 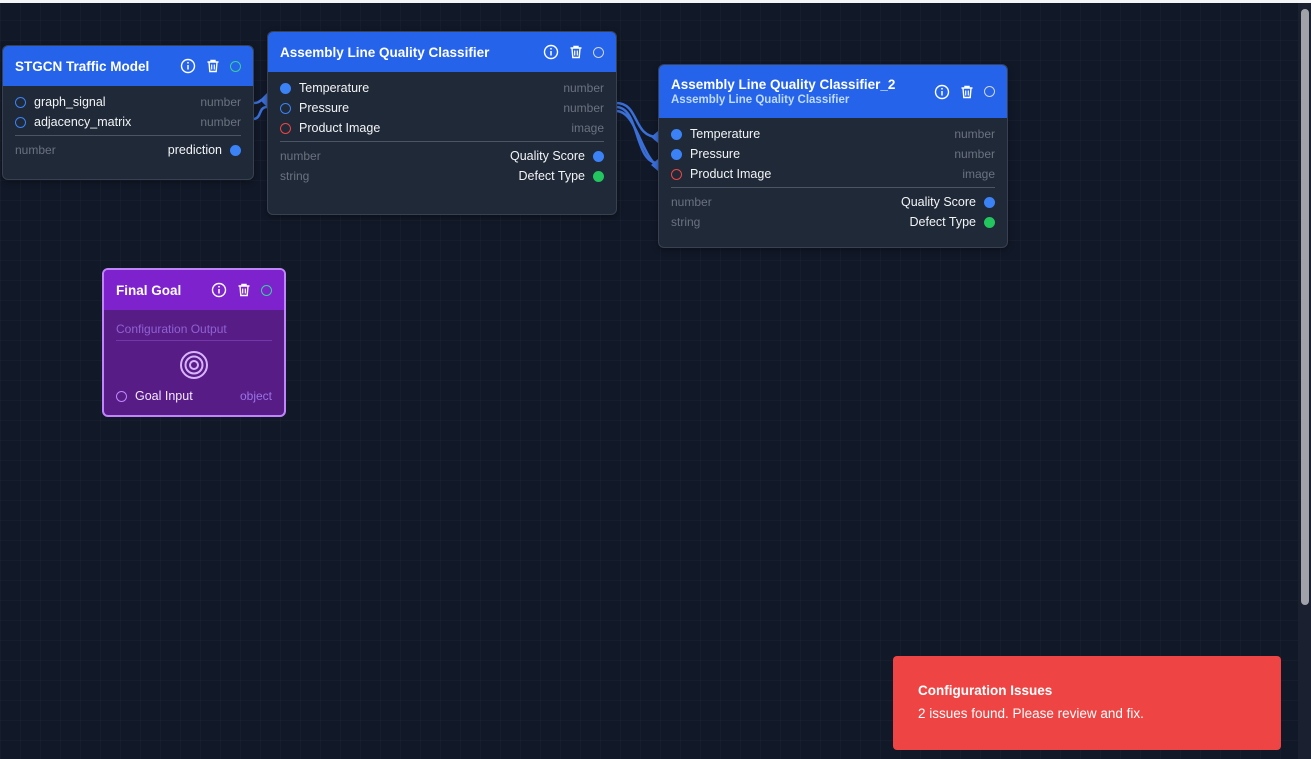 What do you see at coordinates (164, 396) in the screenshot?
I see `port-name: Goal Input` at bounding box center [164, 396].